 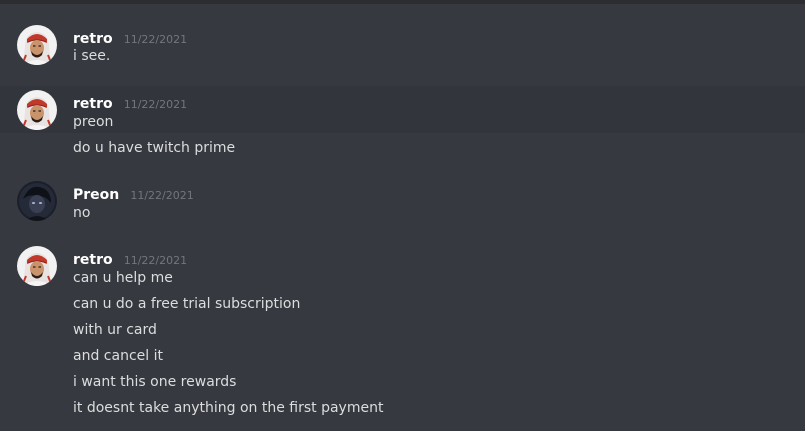 I want to click on message-text: can u do a free trial subscription, so click(x=187, y=304).